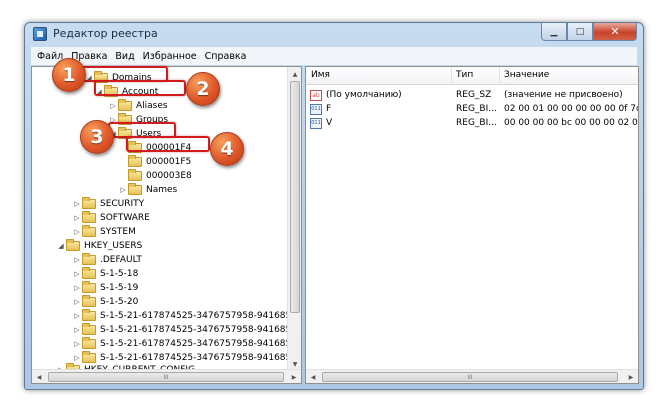 This screenshot has height=420, width=670. Describe the element at coordinates (571, 109) in the screenshot. I see `value-data: 02 00 01 00 00 00 00 00 0f 7d cd e1` at that location.